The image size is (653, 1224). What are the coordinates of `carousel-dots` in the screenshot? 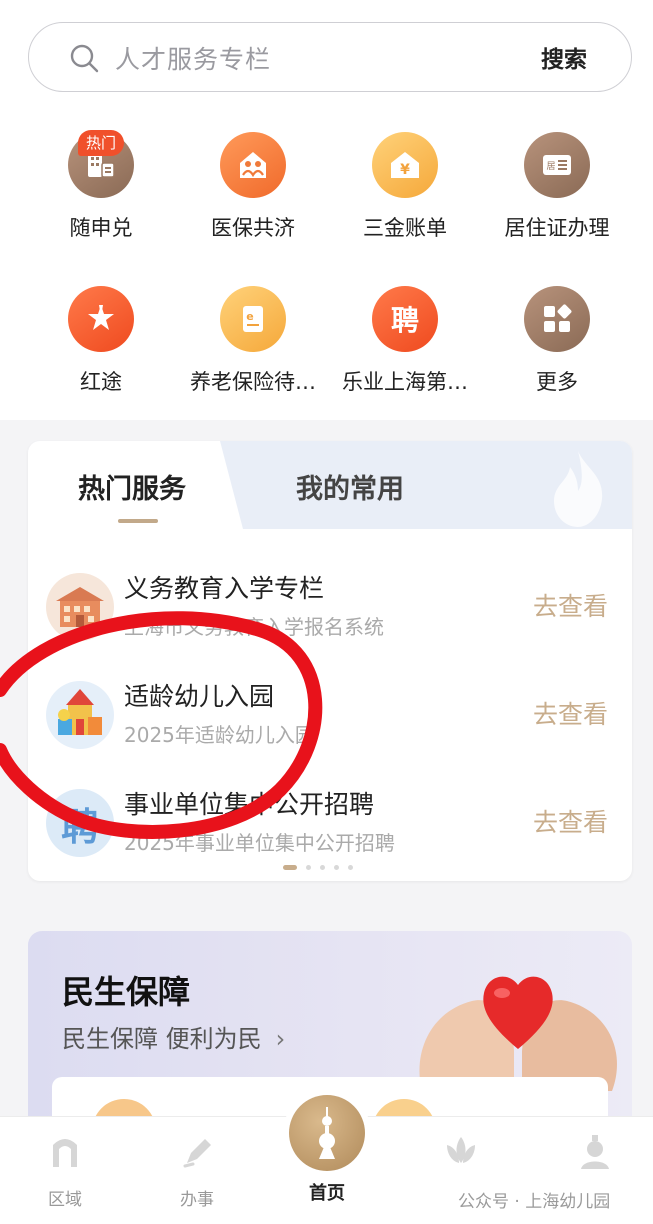 It's located at (318, 867).